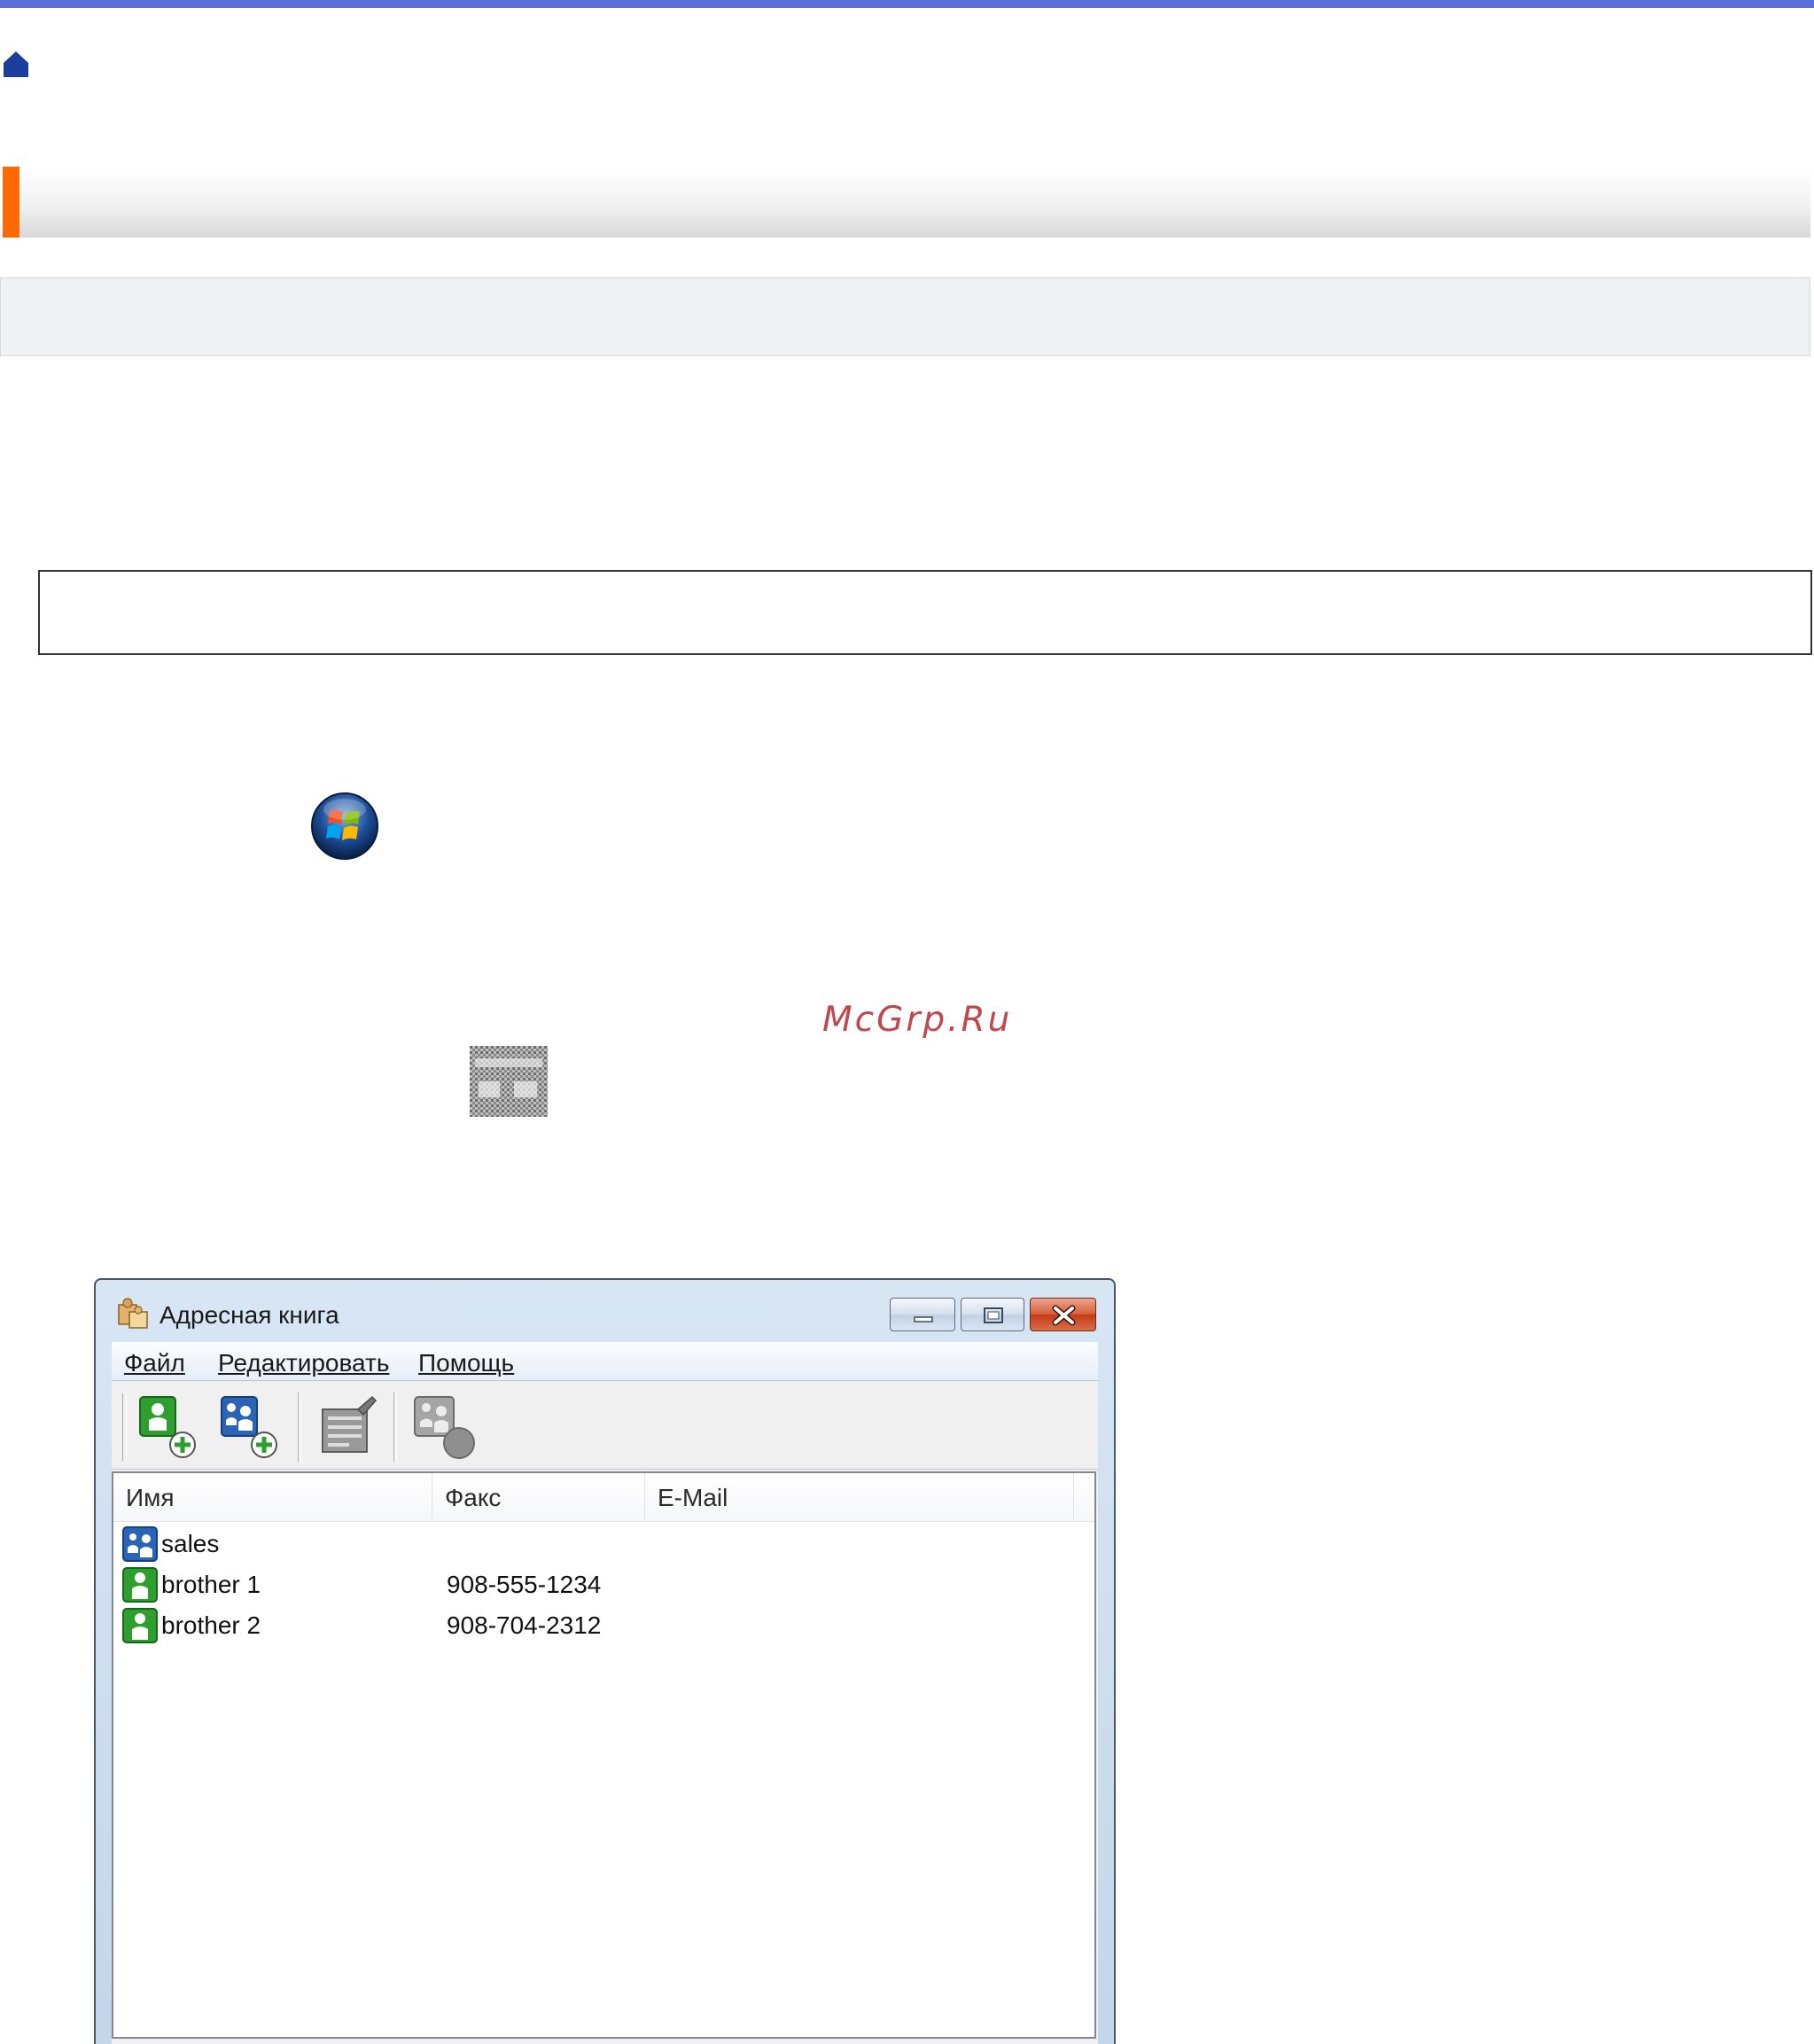 The image size is (1814, 2044). I want to click on list-item: sales, so click(604, 1544).